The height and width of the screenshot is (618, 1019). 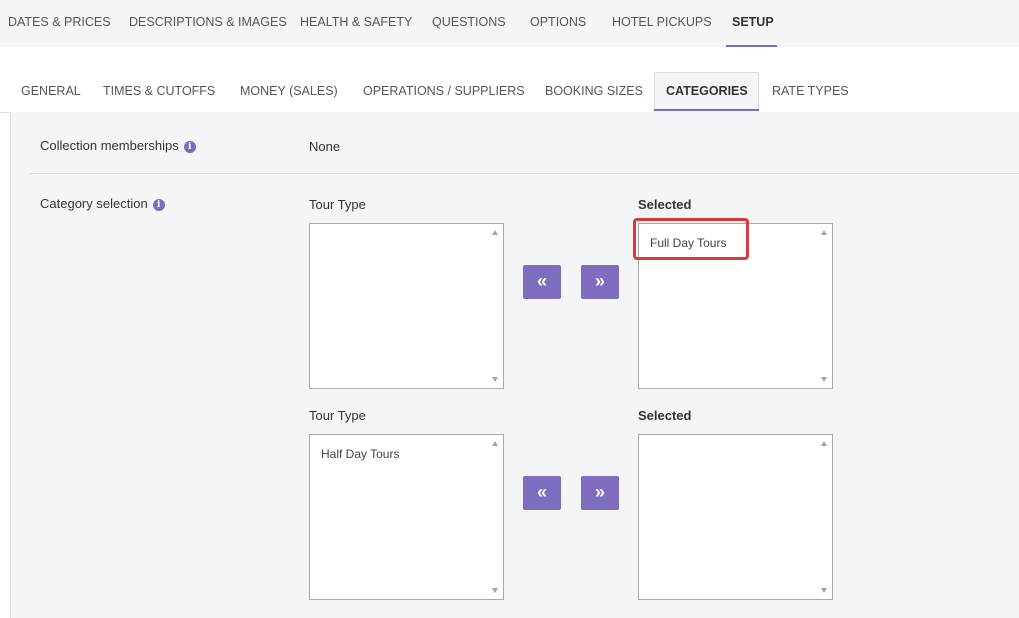 What do you see at coordinates (444, 91) in the screenshot?
I see `subtab-operations-suppliers: OPERATIONS / SUPPLIERS` at bounding box center [444, 91].